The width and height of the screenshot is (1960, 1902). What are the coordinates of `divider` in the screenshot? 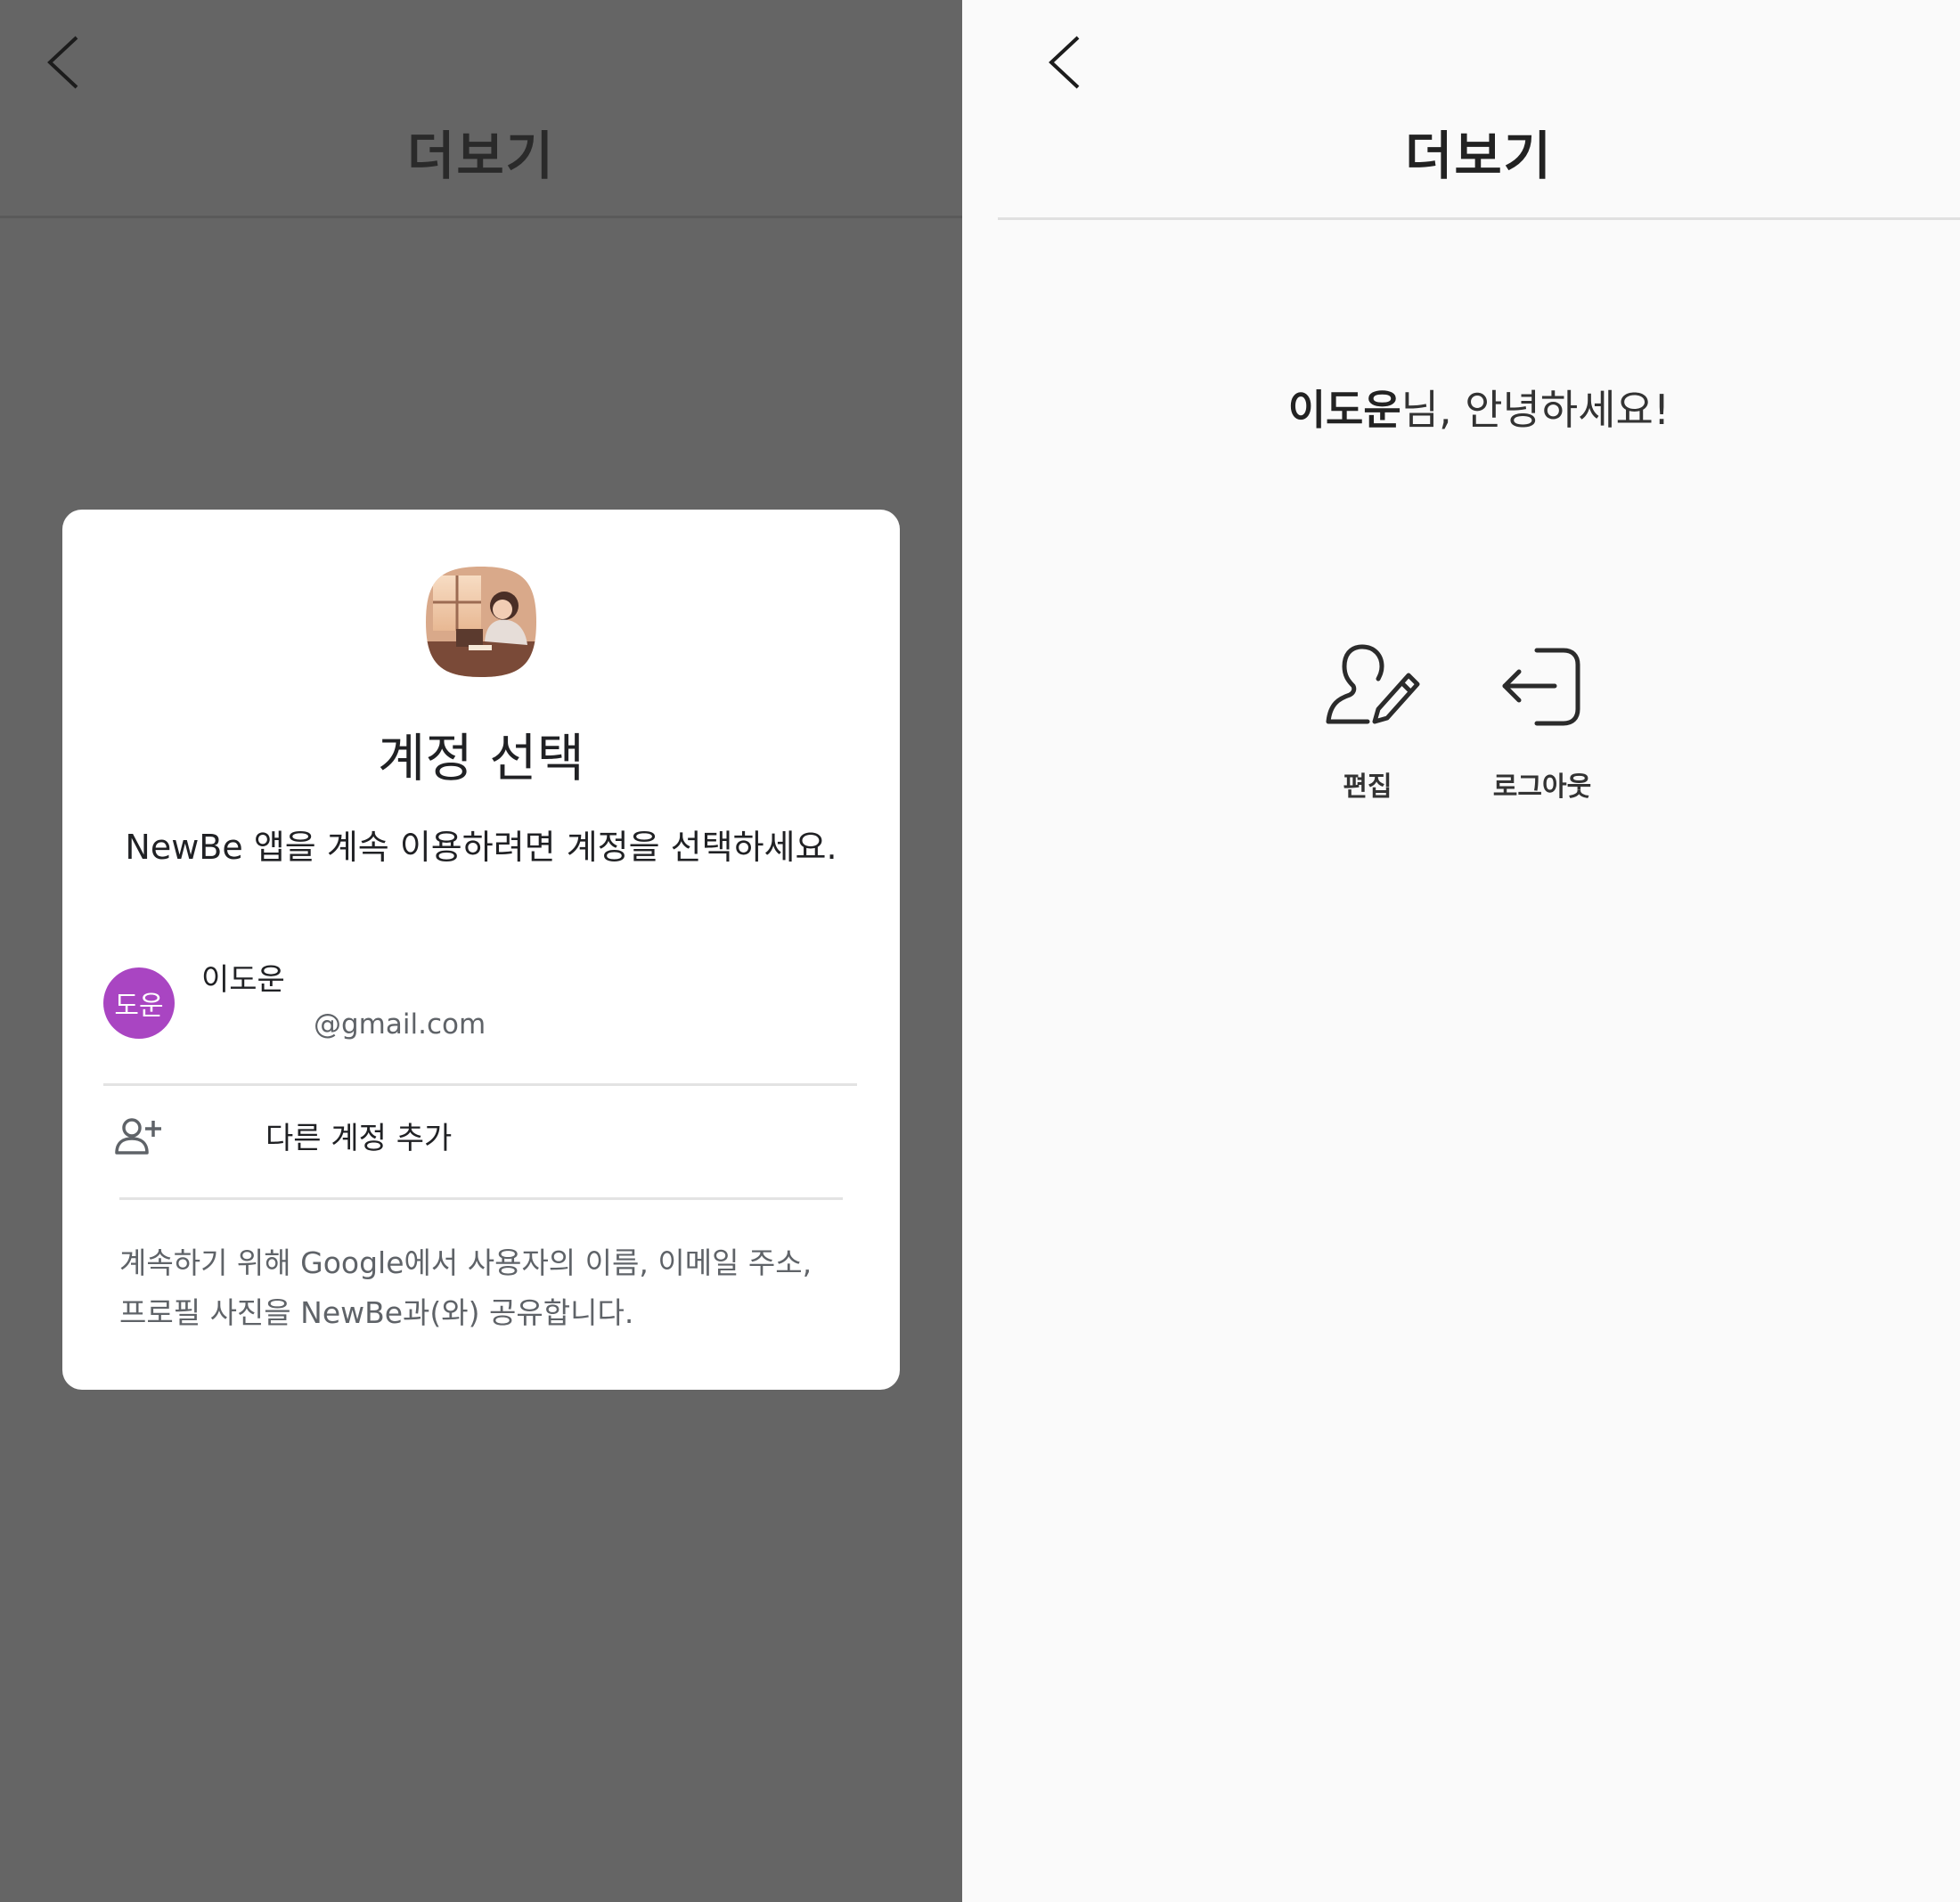 It's located at (481, 1198).